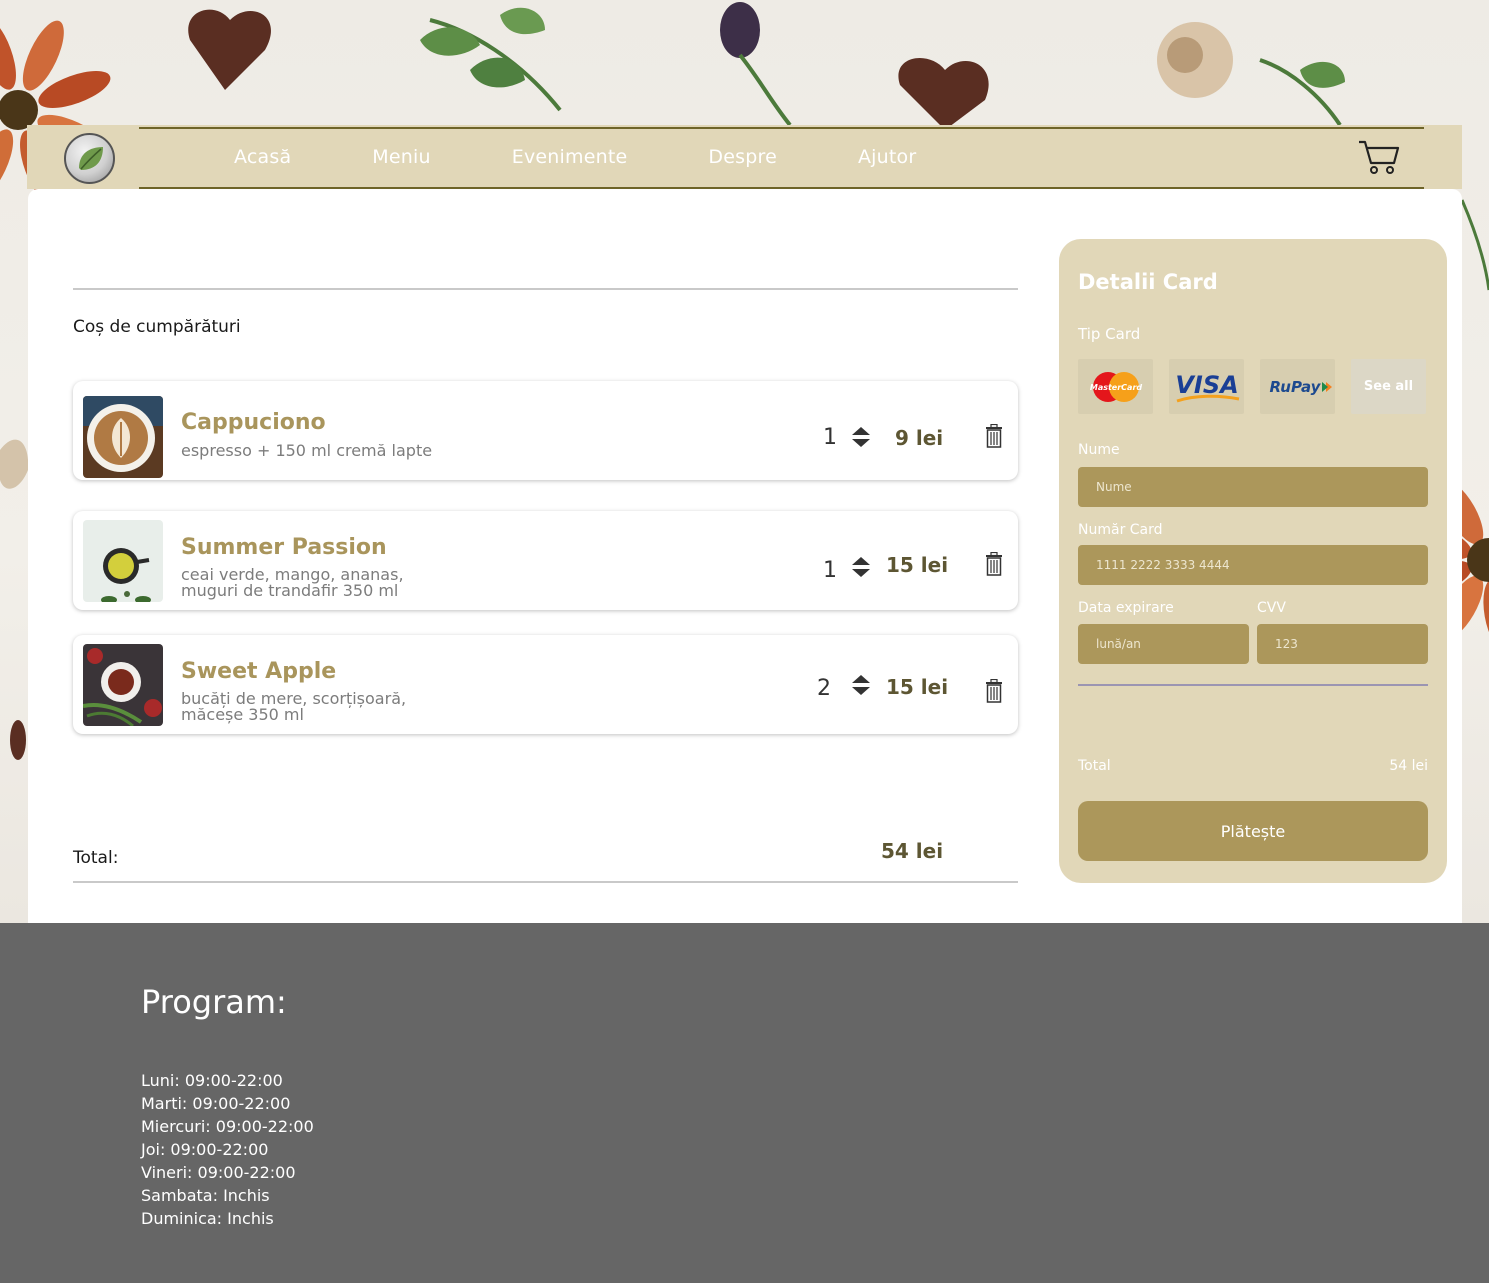 Image resolution: width=1489 pixels, height=1283 pixels. I want to click on cart-total-value: 54 lei, so click(912, 851).